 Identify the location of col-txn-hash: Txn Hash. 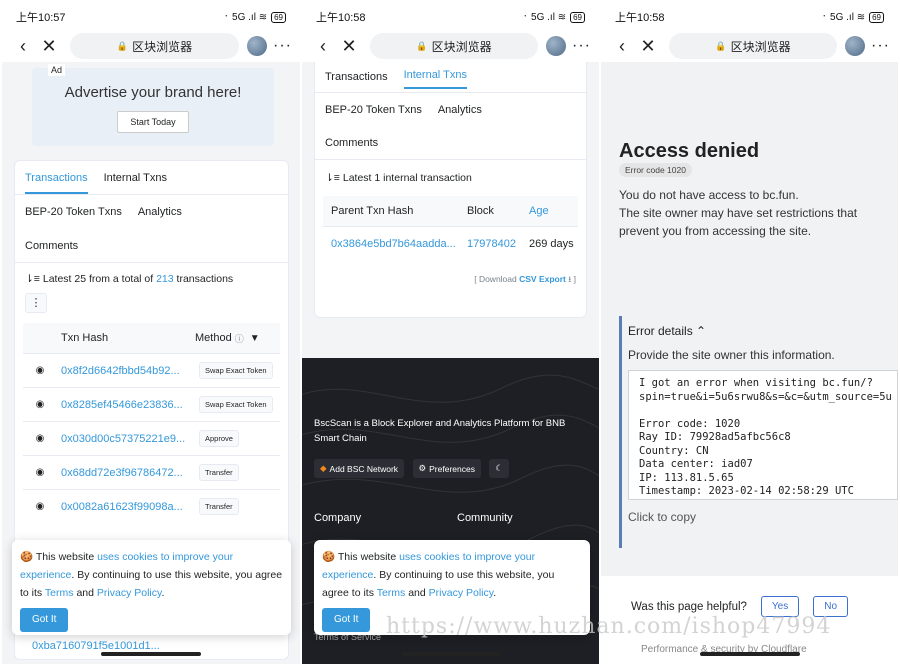
(85, 338).